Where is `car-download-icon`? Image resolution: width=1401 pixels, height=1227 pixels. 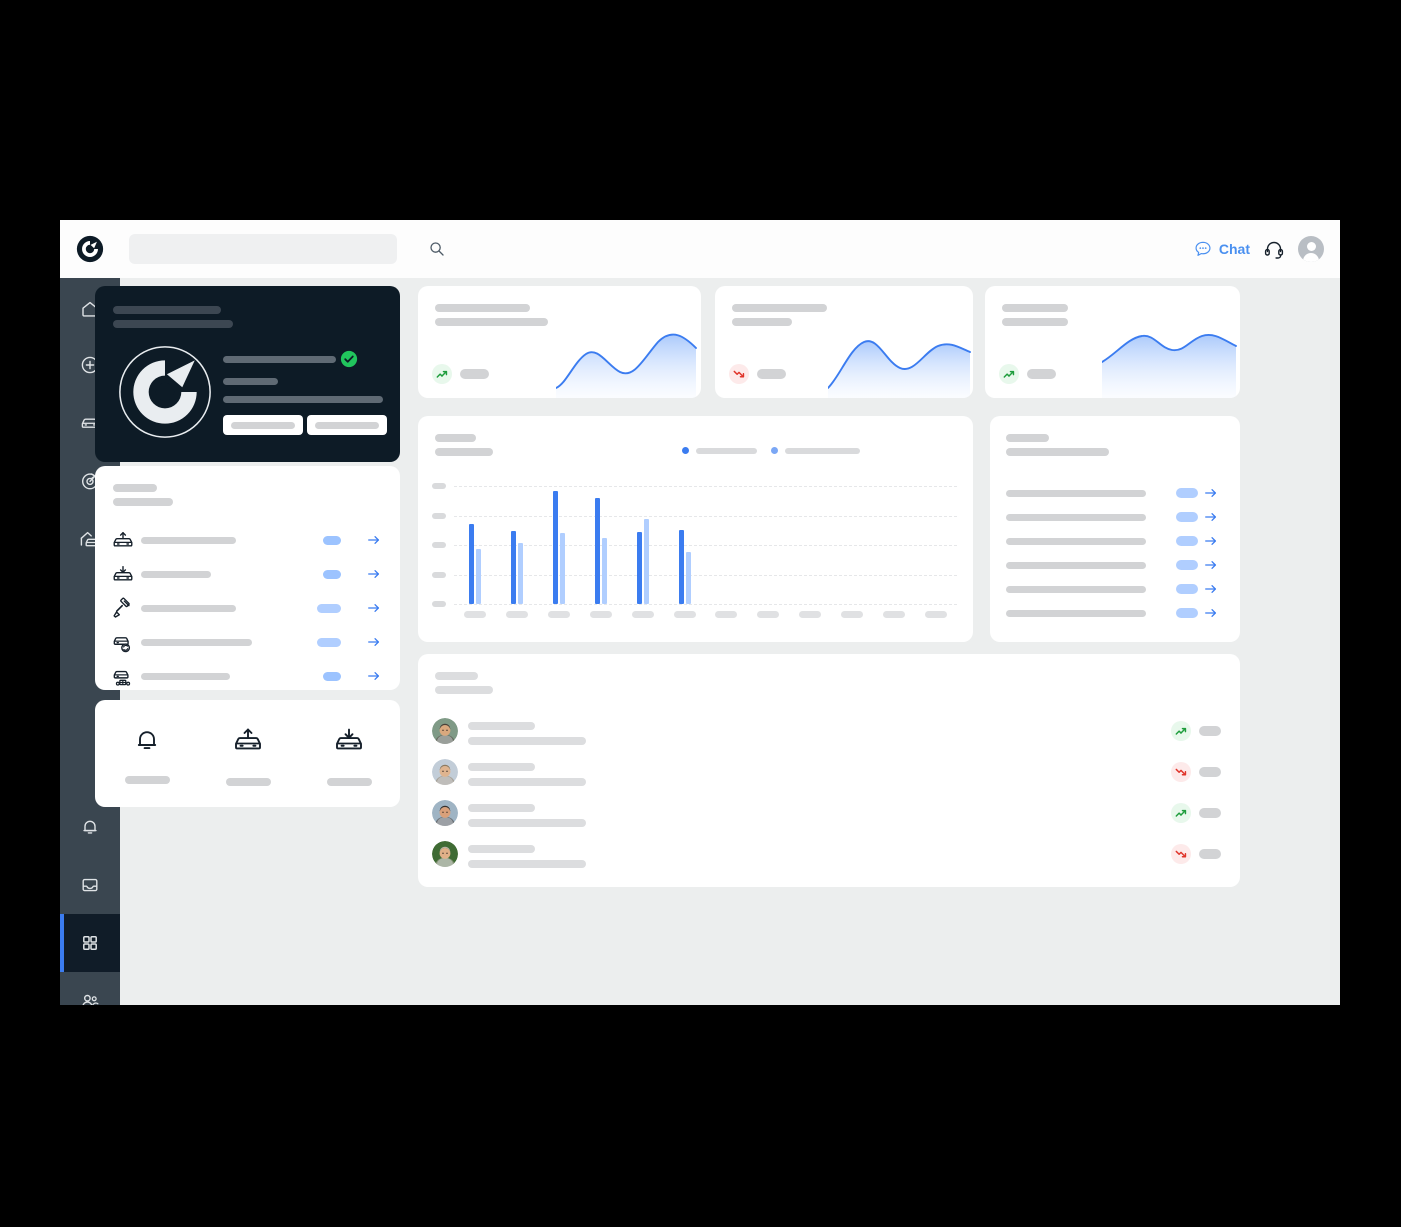
car-download-icon is located at coordinates (349, 743).